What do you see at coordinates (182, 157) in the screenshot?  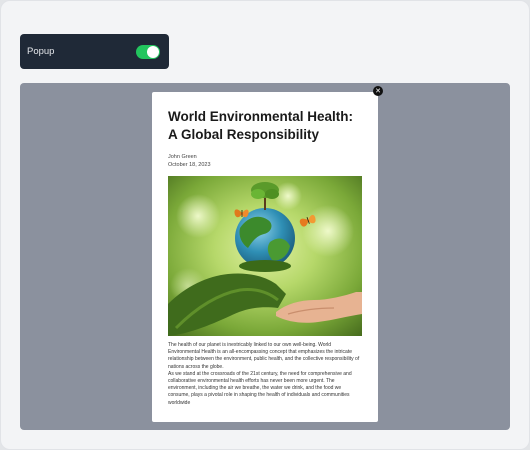 I see `article-author: John Green` at bounding box center [182, 157].